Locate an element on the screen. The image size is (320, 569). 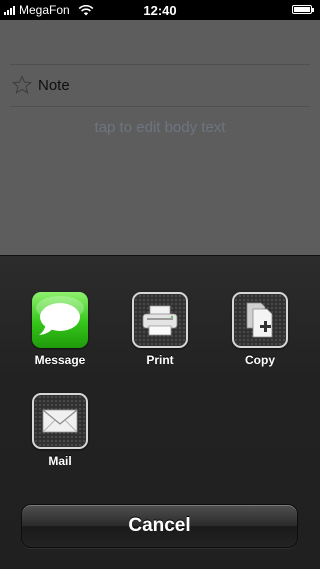
cancel-button: Cancel is located at coordinates (159, 526).